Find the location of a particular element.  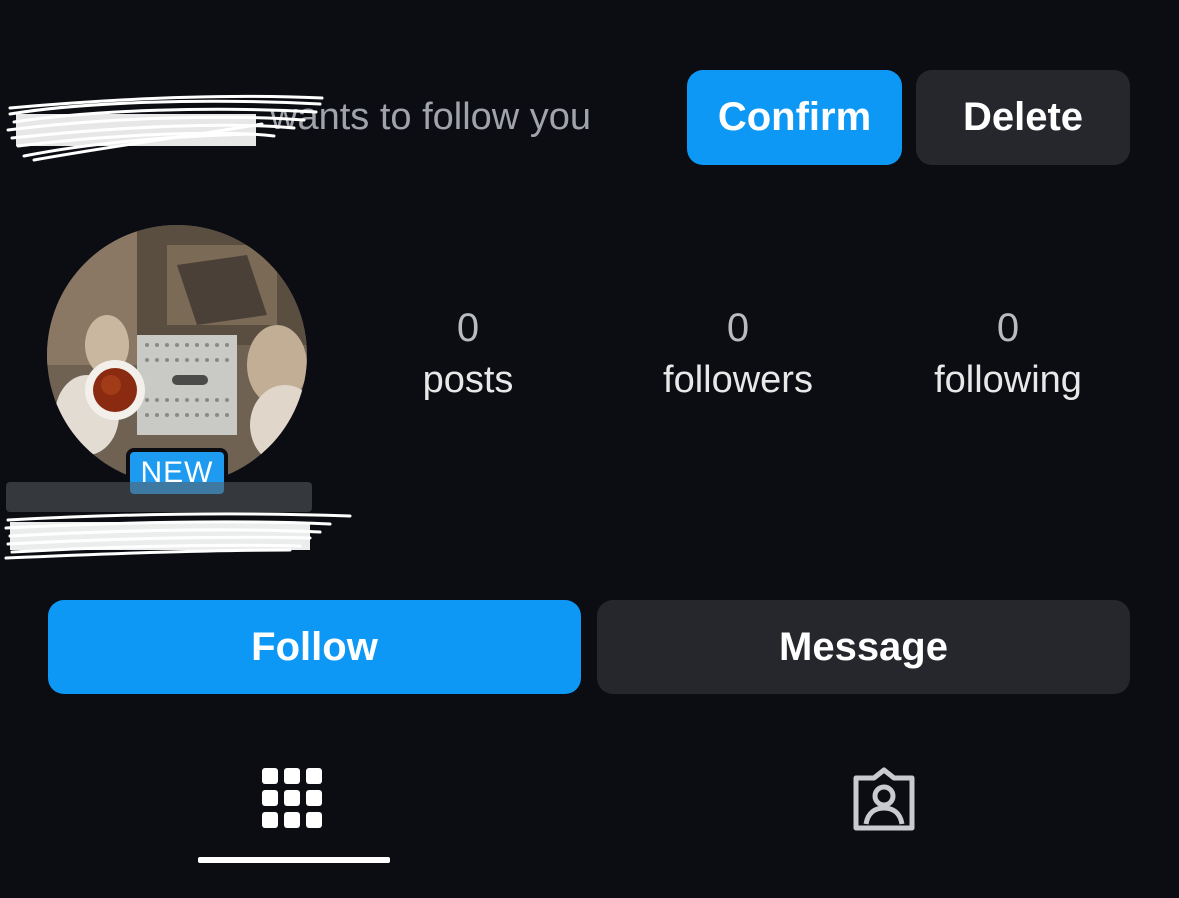

following-count: 0 is located at coordinates (1008, 328).